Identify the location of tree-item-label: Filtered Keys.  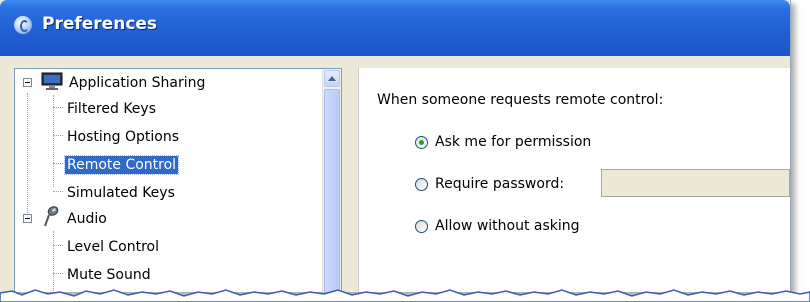
(111, 109).